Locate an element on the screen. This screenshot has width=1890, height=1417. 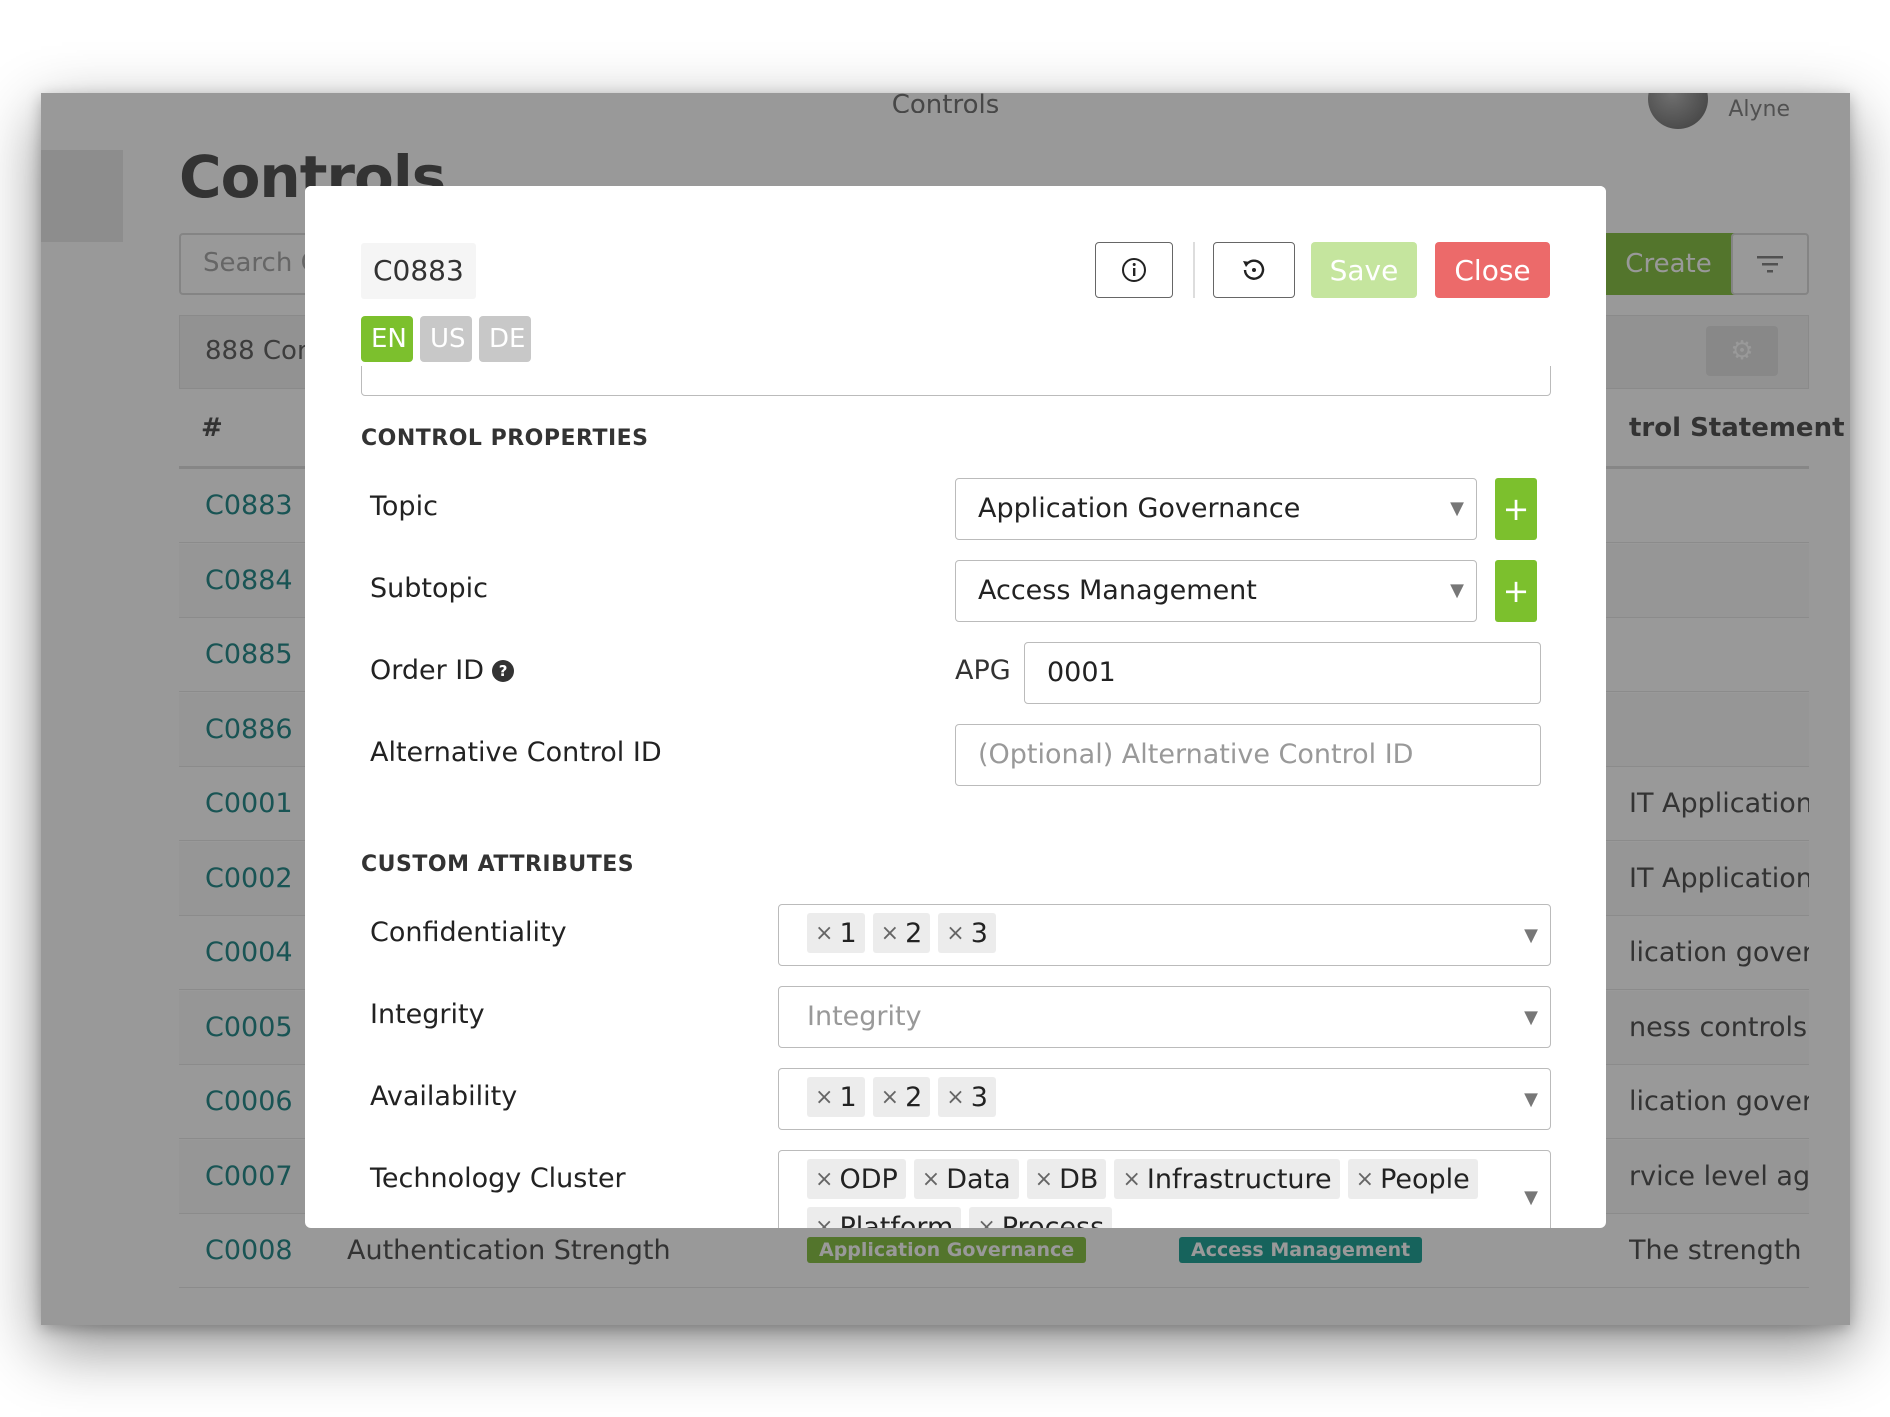
history-button is located at coordinates (1254, 270).